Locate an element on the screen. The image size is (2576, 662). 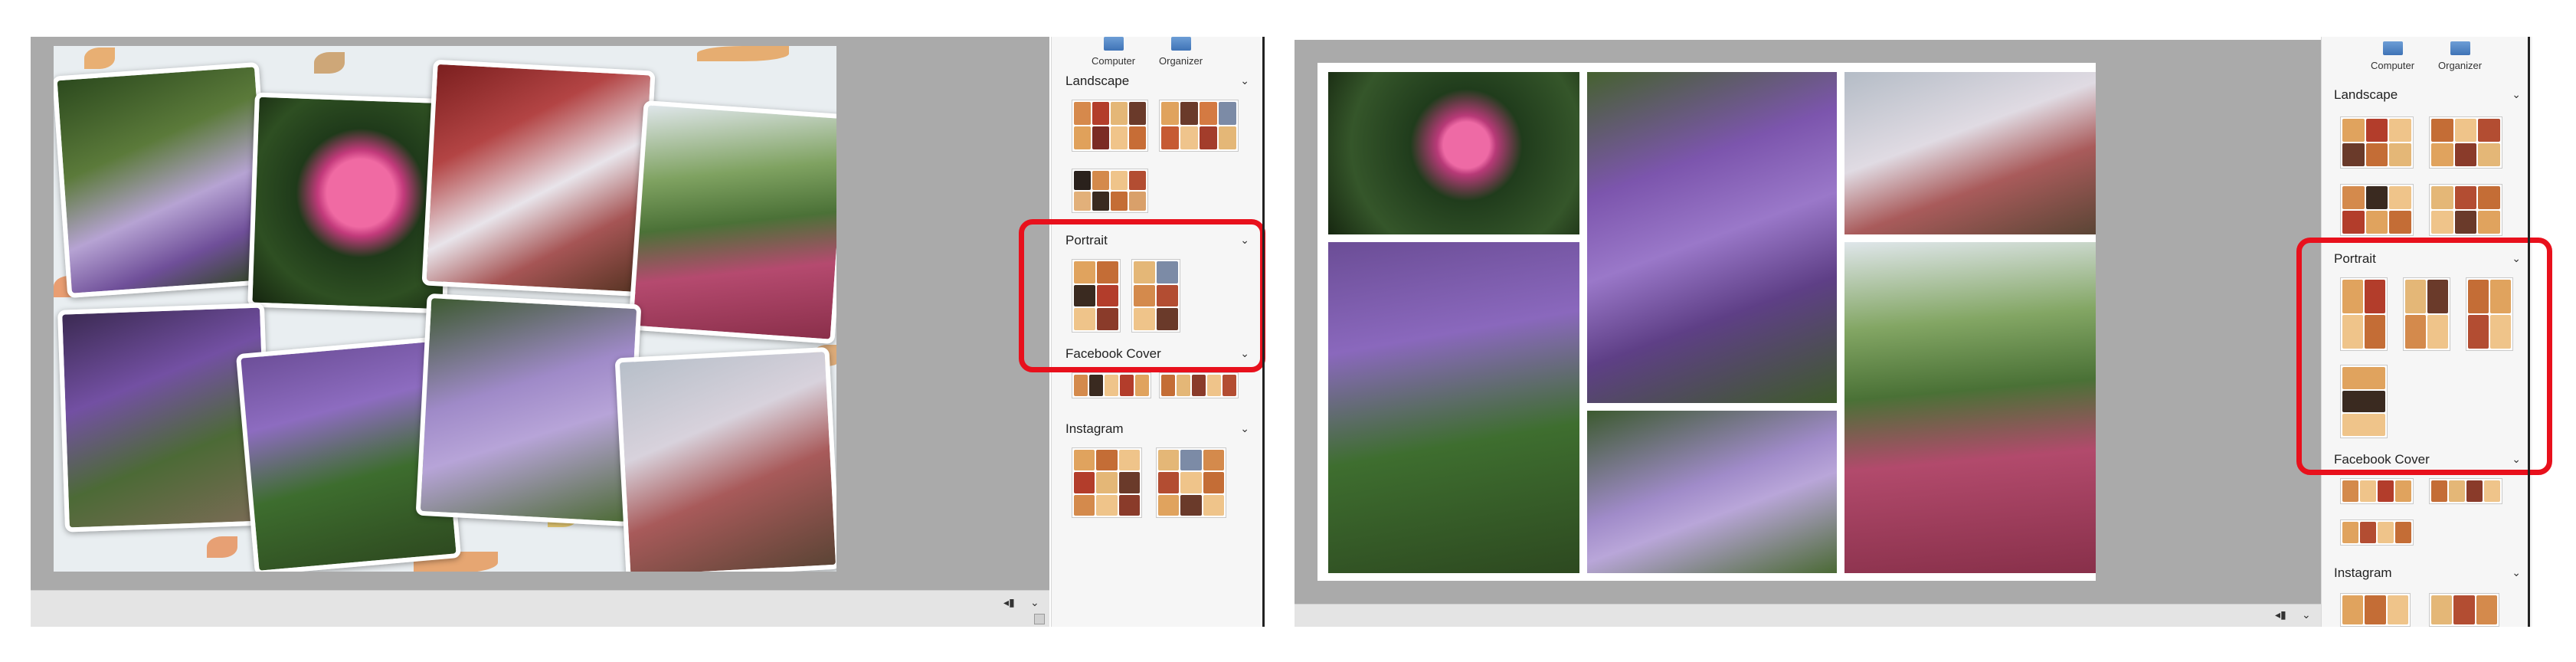
right-computer-button: Computer is located at coordinates (2392, 56).